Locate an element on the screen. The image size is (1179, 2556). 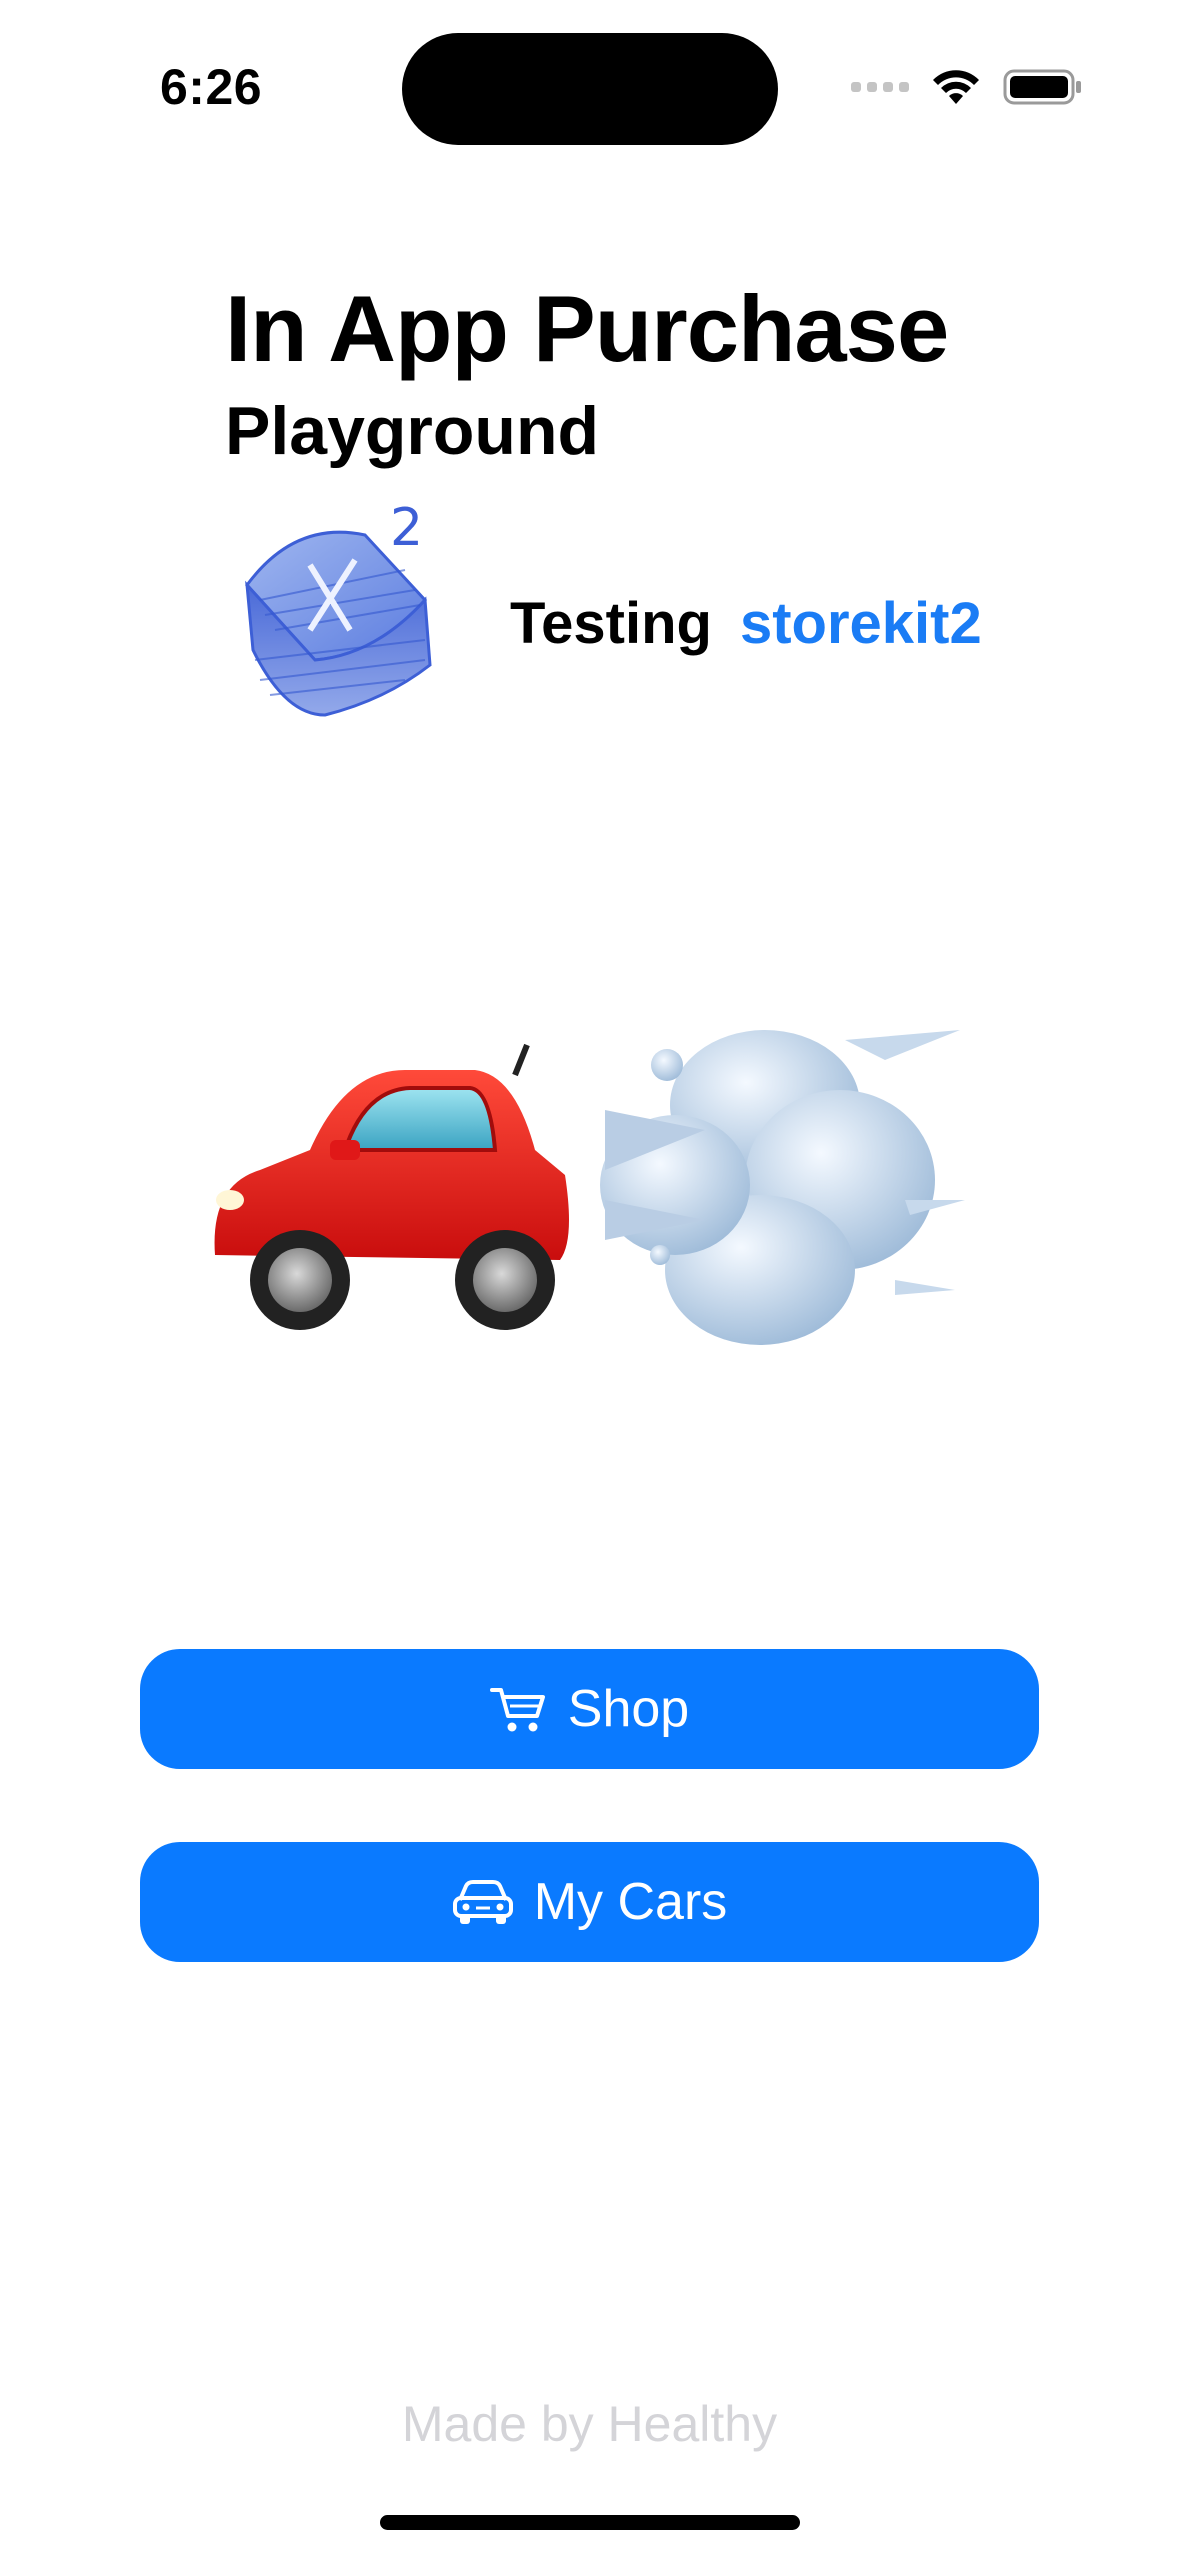
hero-illustration is located at coordinates (589, 1187).